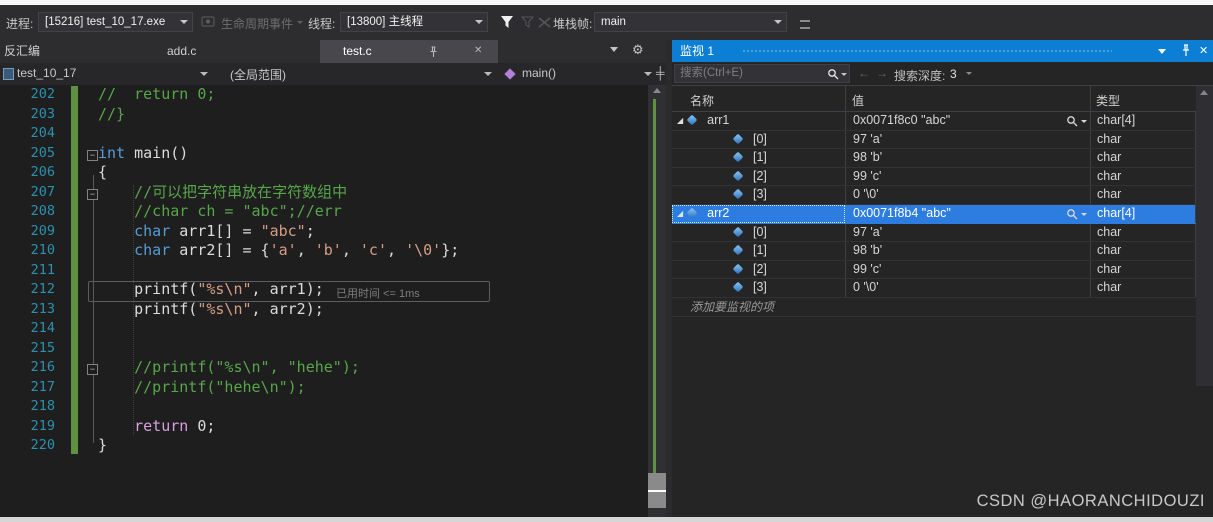 This screenshot has height=522, width=1213. What do you see at coordinates (208, 21) in the screenshot?
I see `lifecycle-events-icon` at bounding box center [208, 21].